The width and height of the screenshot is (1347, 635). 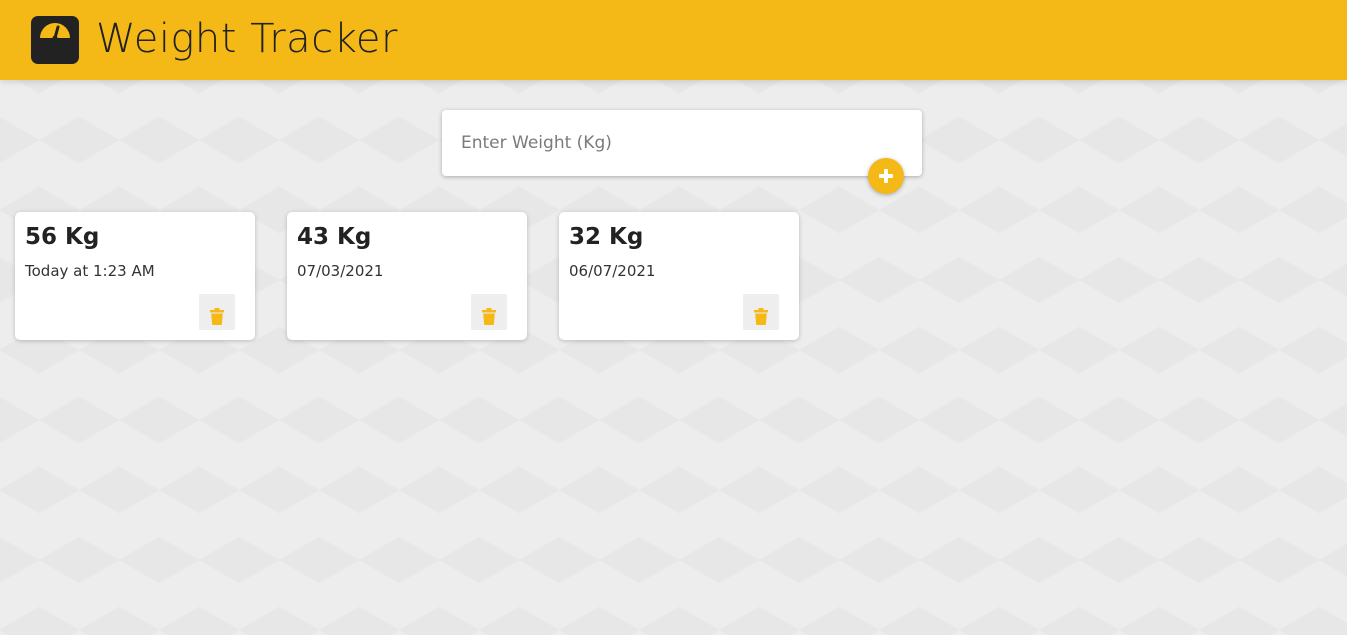 What do you see at coordinates (55, 40) in the screenshot?
I see `scale-icon` at bounding box center [55, 40].